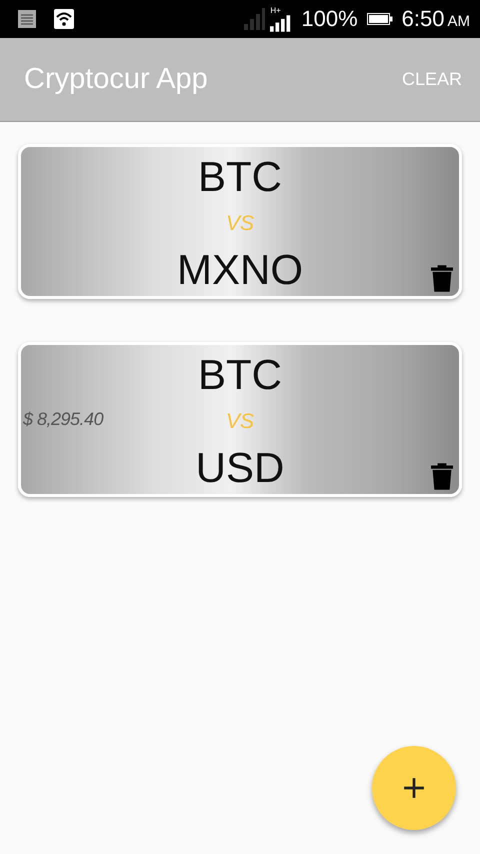 The image size is (480, 854). What do you see at coordinates (379, 19) in the screenshot?
I see `battery-icon` at bounding box center [379, 19].